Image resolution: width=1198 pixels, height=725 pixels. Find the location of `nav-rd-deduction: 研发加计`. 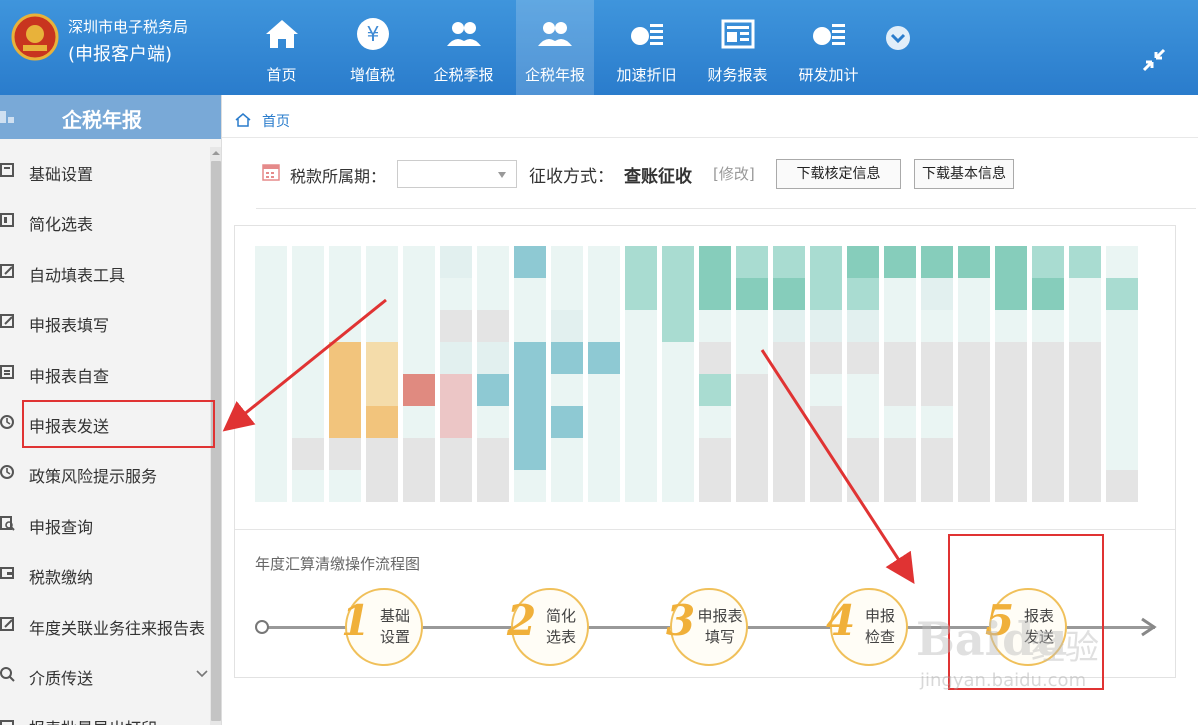

nav-rd-deduction: 研发加计 is located at coordinates (828, 47).